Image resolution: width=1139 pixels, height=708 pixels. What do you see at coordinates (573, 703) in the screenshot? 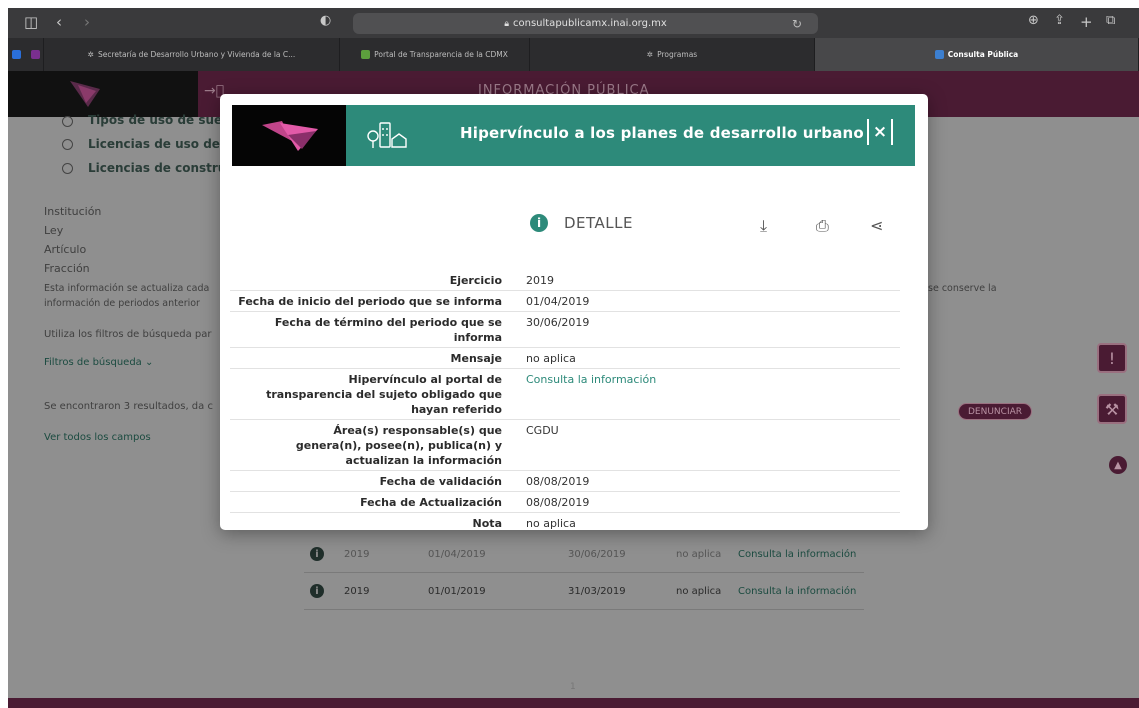
I see `site-footer` at bounding box center [573, 703].